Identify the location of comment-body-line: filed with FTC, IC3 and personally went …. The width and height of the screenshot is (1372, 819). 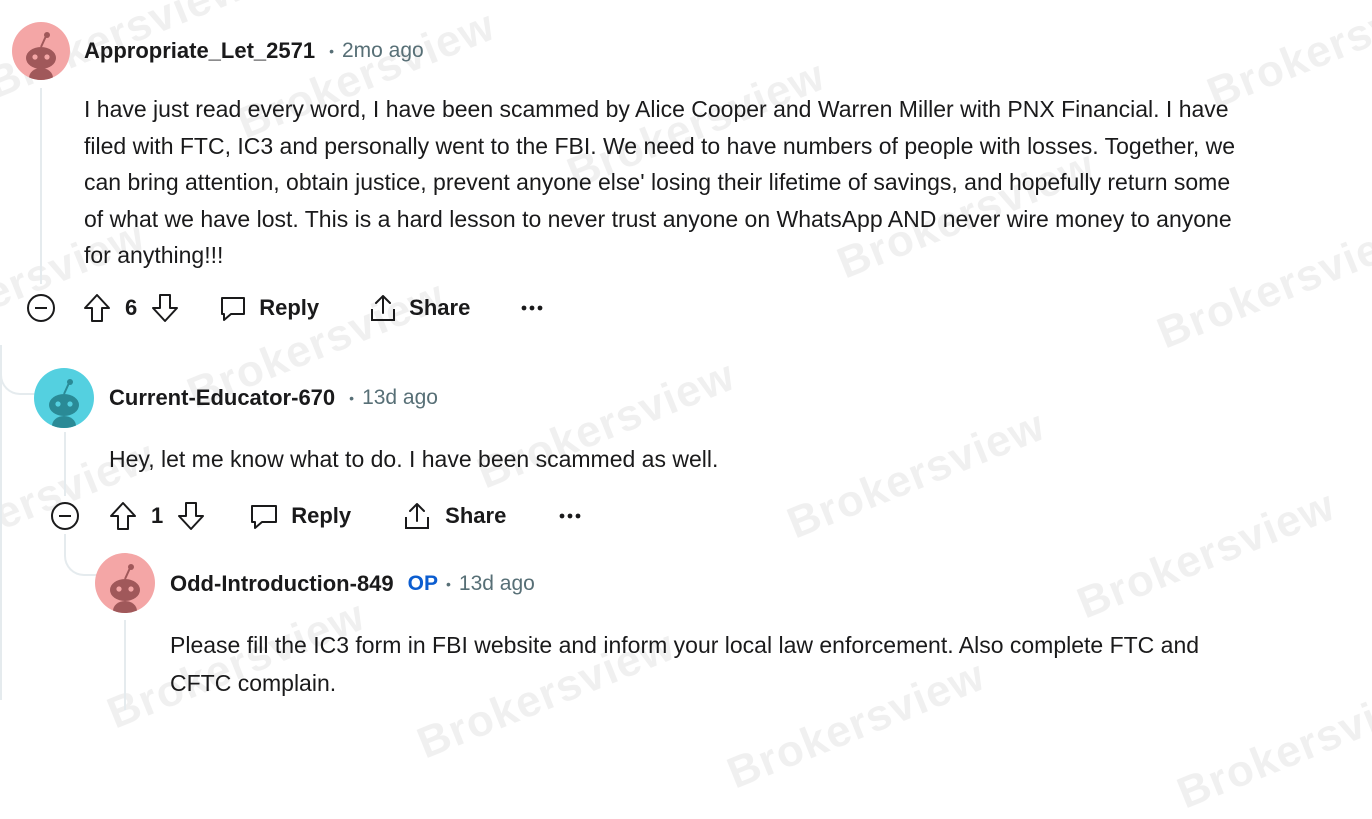
(660, 145).